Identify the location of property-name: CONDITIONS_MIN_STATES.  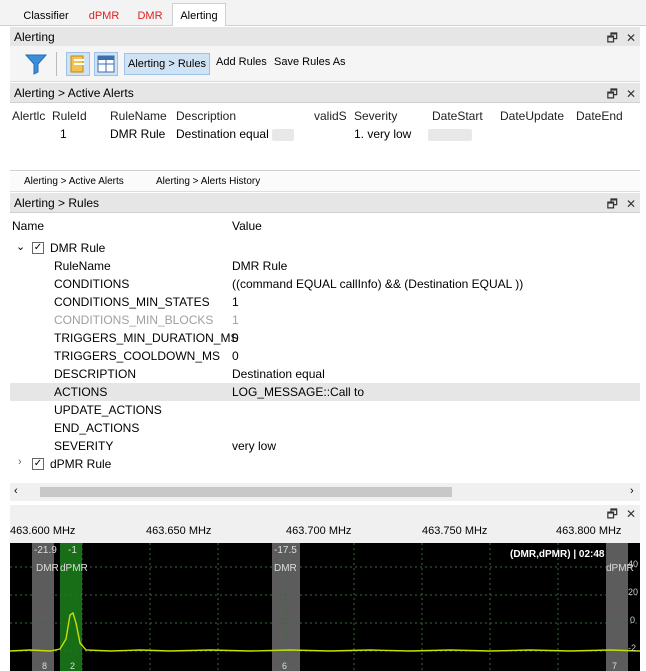
(132, 302).